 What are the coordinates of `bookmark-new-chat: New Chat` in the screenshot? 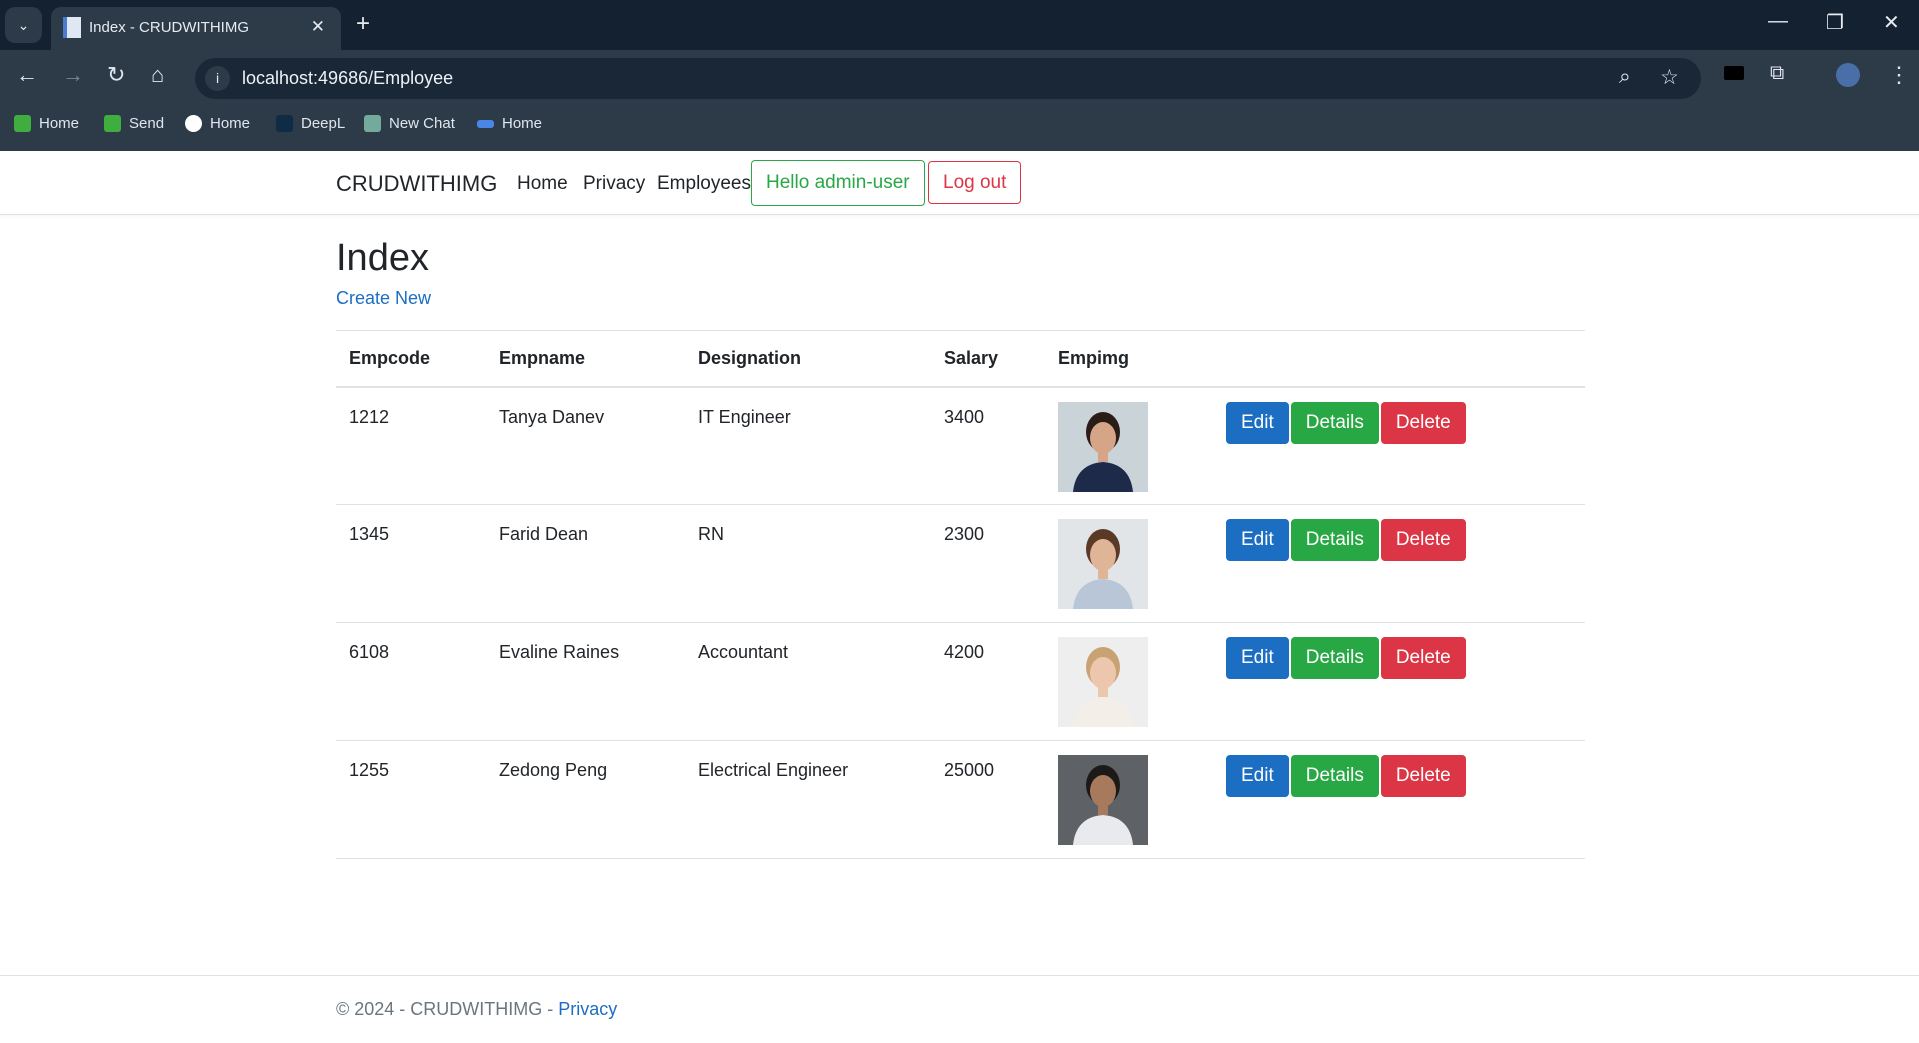 It's located at (409, 123).